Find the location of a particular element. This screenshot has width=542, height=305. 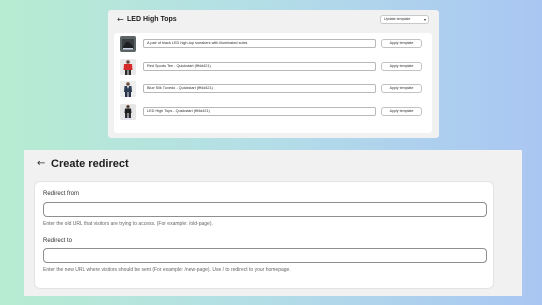

product-title-input: Red Sports Tee - Quickstart (fff4d421) is located at coordinates (259, 66).